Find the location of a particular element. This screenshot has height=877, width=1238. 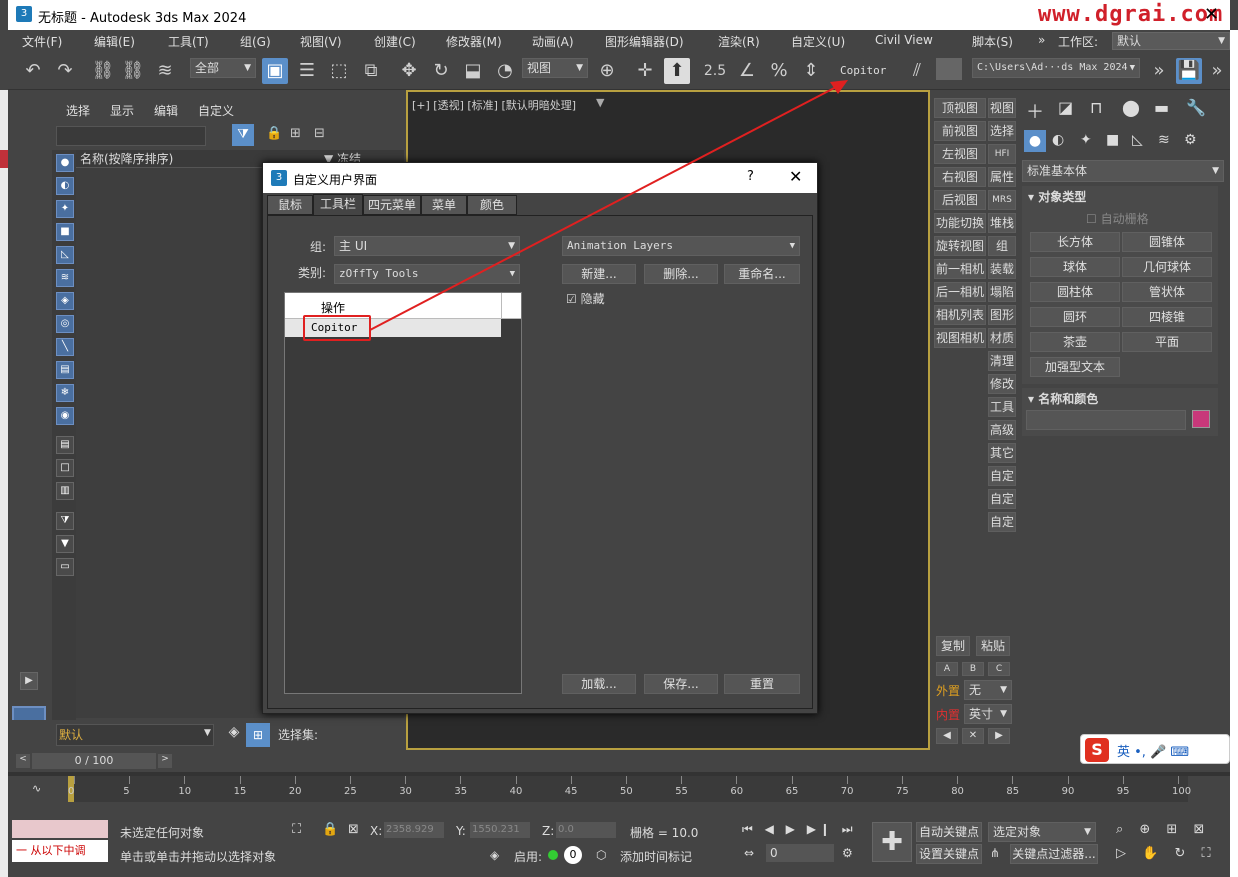

systems-icon: ⚙ is located at coordinates (1190, 140).